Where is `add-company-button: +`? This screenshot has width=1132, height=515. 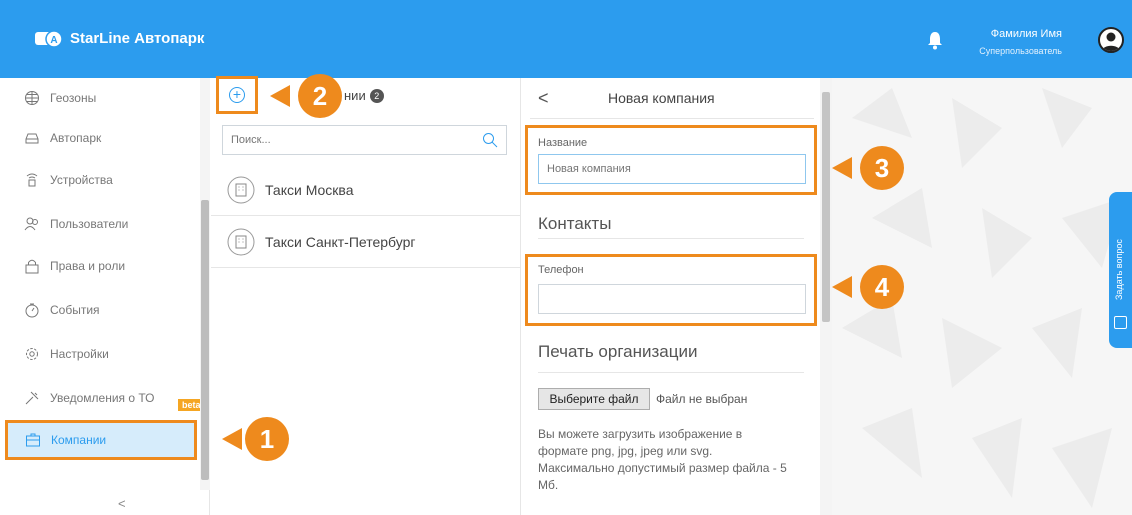
add-company-button: + is located at coordinates (237, 95).